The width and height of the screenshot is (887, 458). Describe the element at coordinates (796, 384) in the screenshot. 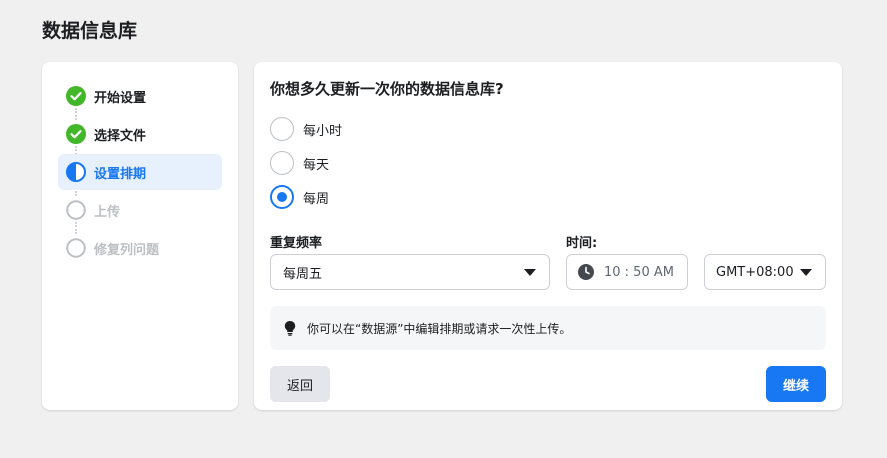

I see `continue-button: 继续` at that location.